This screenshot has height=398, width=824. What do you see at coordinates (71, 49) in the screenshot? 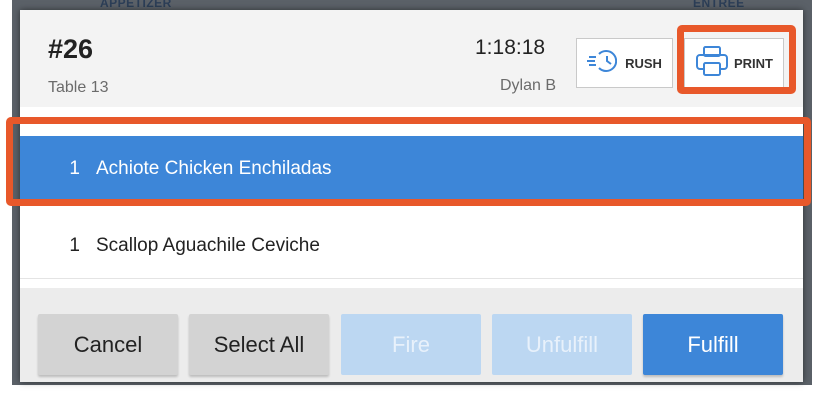
I see `order-number: #26` at bounding box center [71, 49].